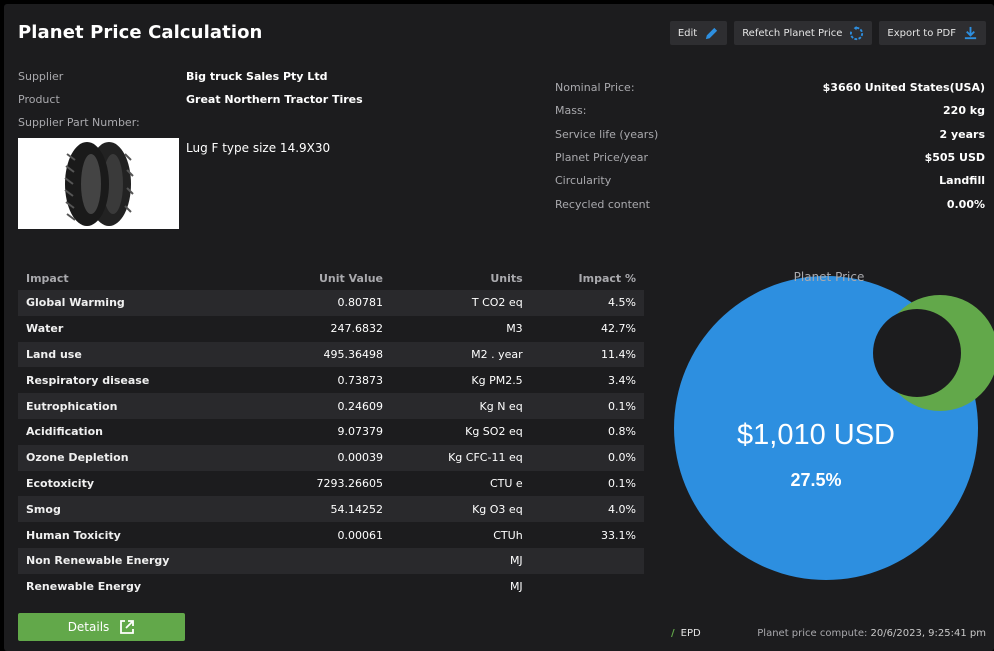  What do you see at coordinates (770, 180) in the screenshot?
I see `summary-row: Circularity Landfill` at bounding box center [770, 180].